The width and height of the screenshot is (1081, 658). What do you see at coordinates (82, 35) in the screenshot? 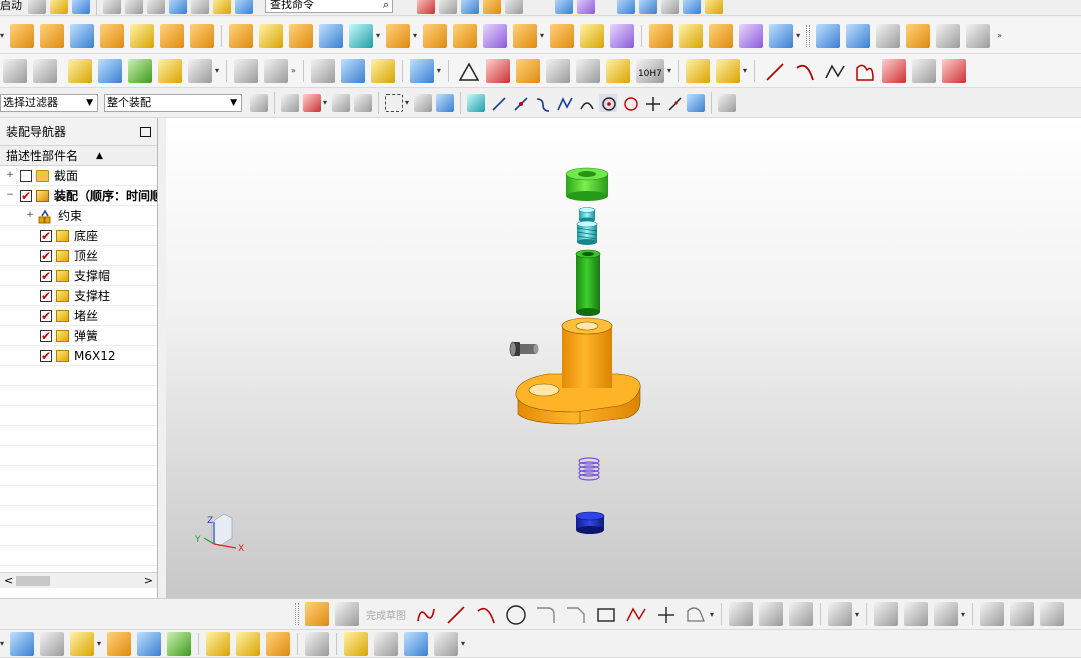
I see `revolve-icon` at bounding box center [82, 35].